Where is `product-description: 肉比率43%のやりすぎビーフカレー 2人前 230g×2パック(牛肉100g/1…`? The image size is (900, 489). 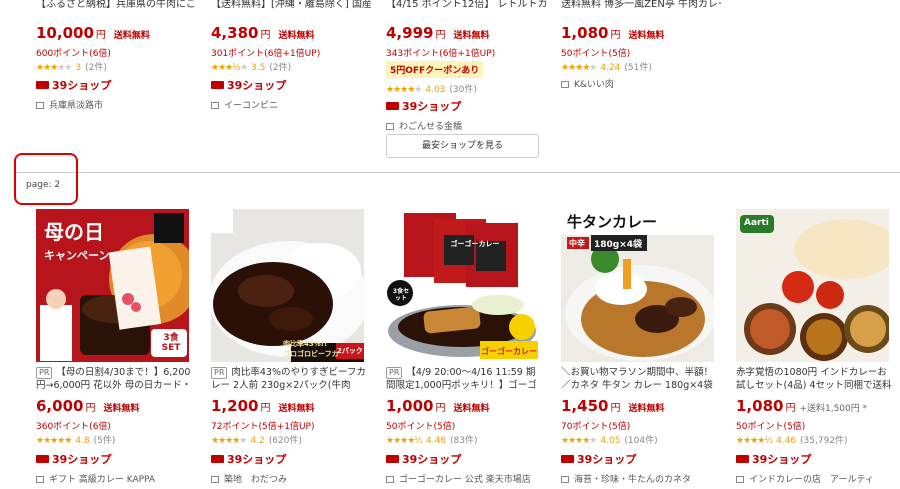 product-description: 肉比率43%のやりすぎビーフカレー 2人前 230g×2パック(牛肉100g/1… is located at coordinates (288, 379).